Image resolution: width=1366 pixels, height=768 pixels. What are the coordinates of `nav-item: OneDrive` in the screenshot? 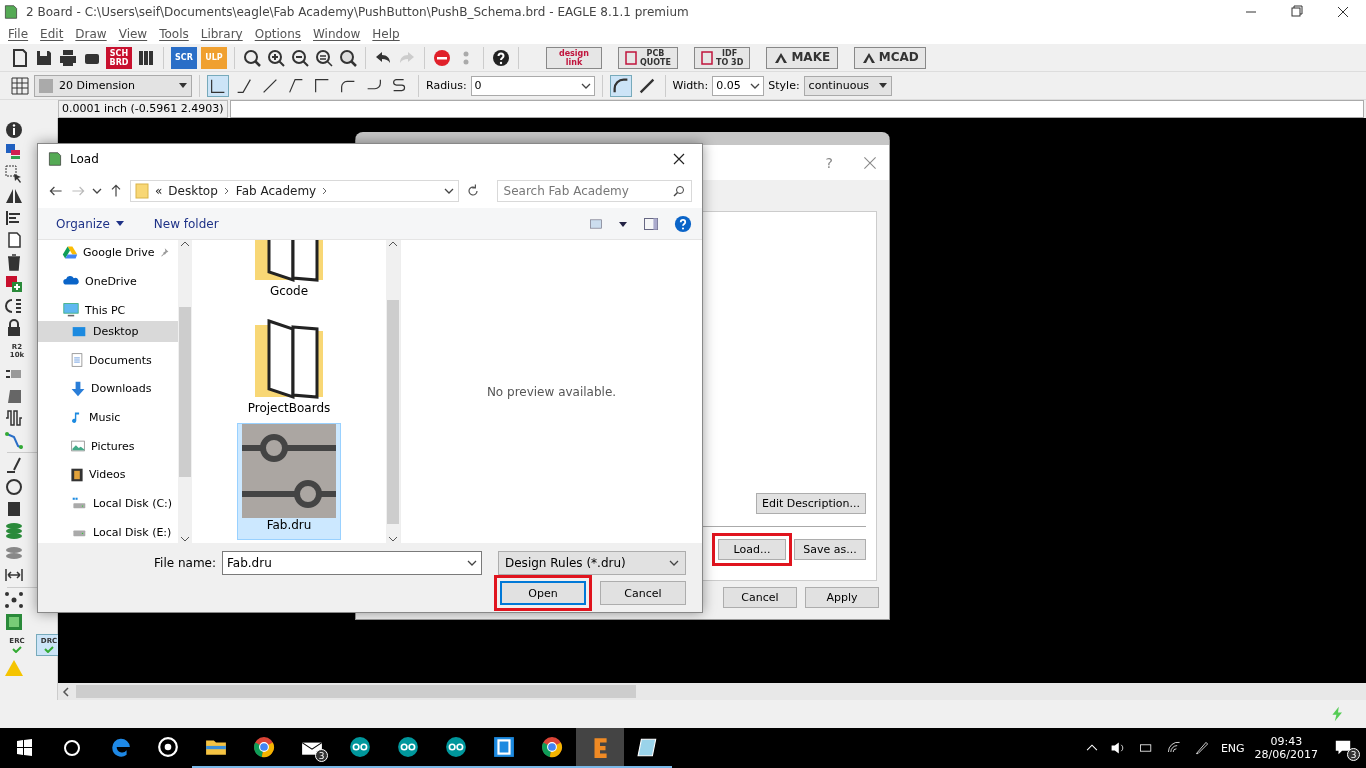 It's located at (108, 281).